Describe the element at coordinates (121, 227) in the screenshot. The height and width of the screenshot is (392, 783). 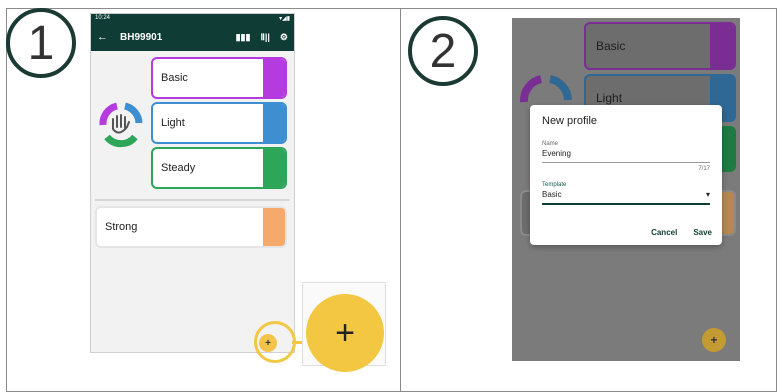
I see `profile-label: Strong` at that location.